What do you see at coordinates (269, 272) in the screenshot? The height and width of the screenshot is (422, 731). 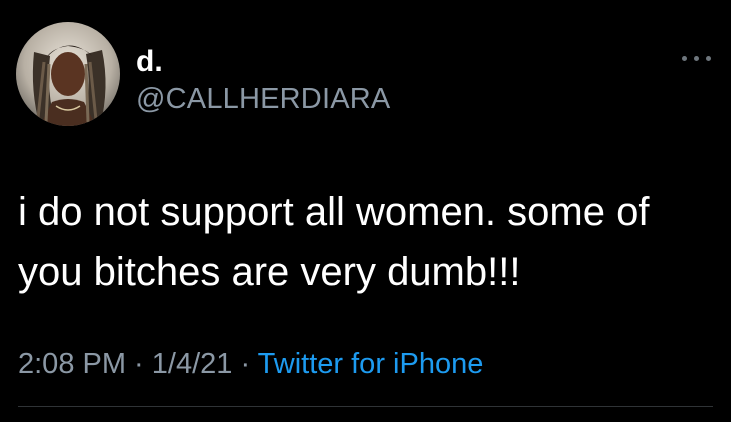 I see `tweet-text-line: you bitches are very dumb!!!` at bounding box center [269, 272].